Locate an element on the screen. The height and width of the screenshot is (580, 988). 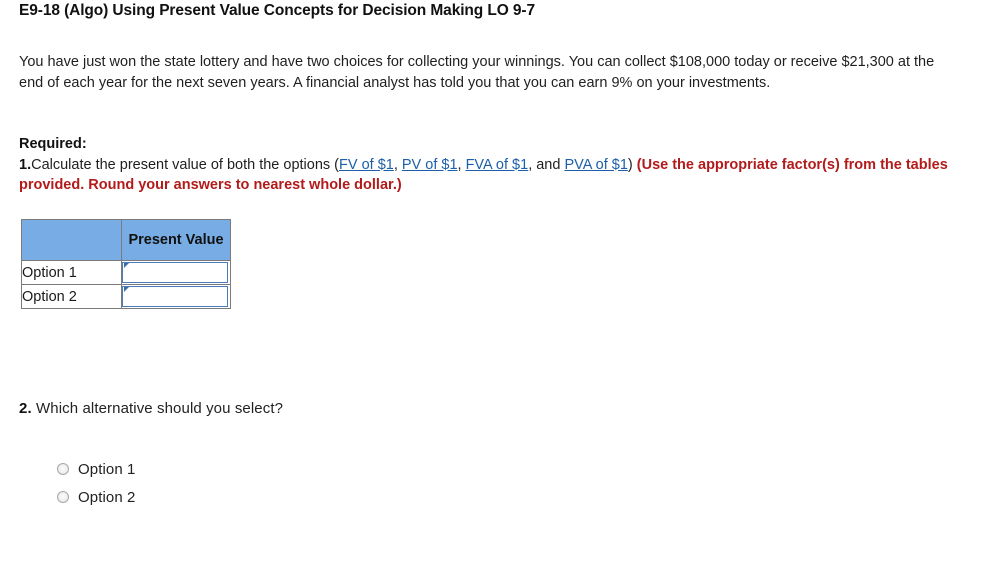
table-header-present-value: Present Value is located at coordinates (176, 240).